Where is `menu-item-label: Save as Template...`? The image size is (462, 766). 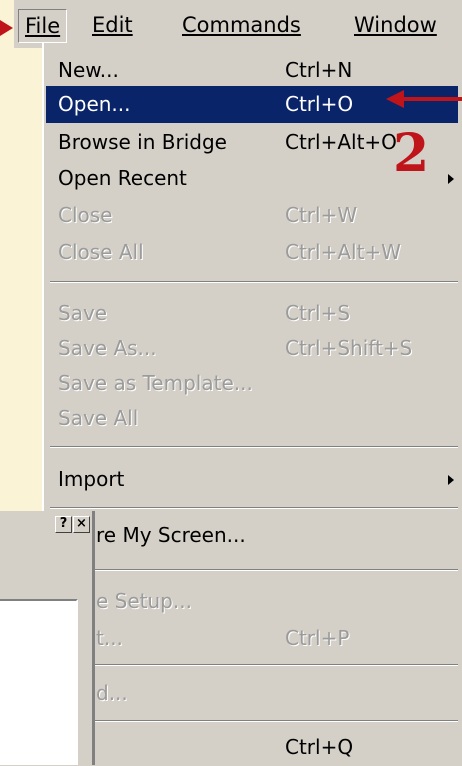 menu-item-label: Save as Template... is located at coordinates (155, 383).